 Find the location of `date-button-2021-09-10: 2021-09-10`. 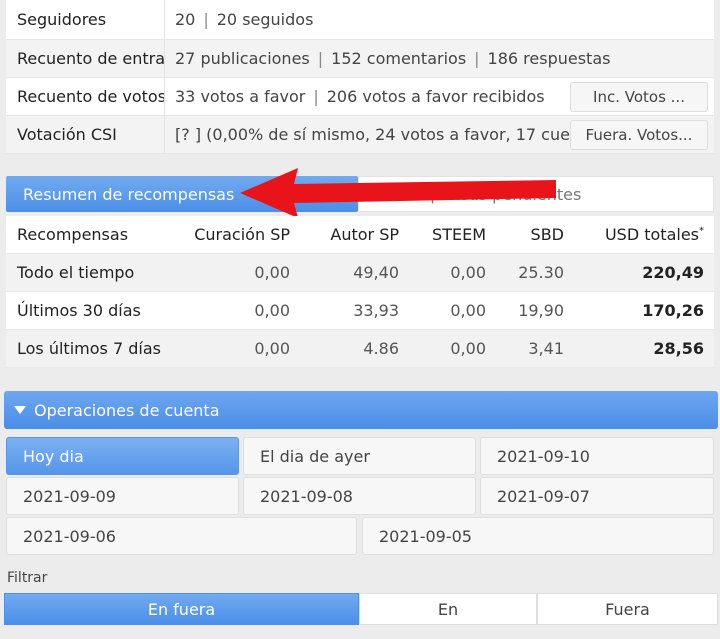

date-button-2021-09-10: 2021-09-10 is located at coordinates (597, 456).